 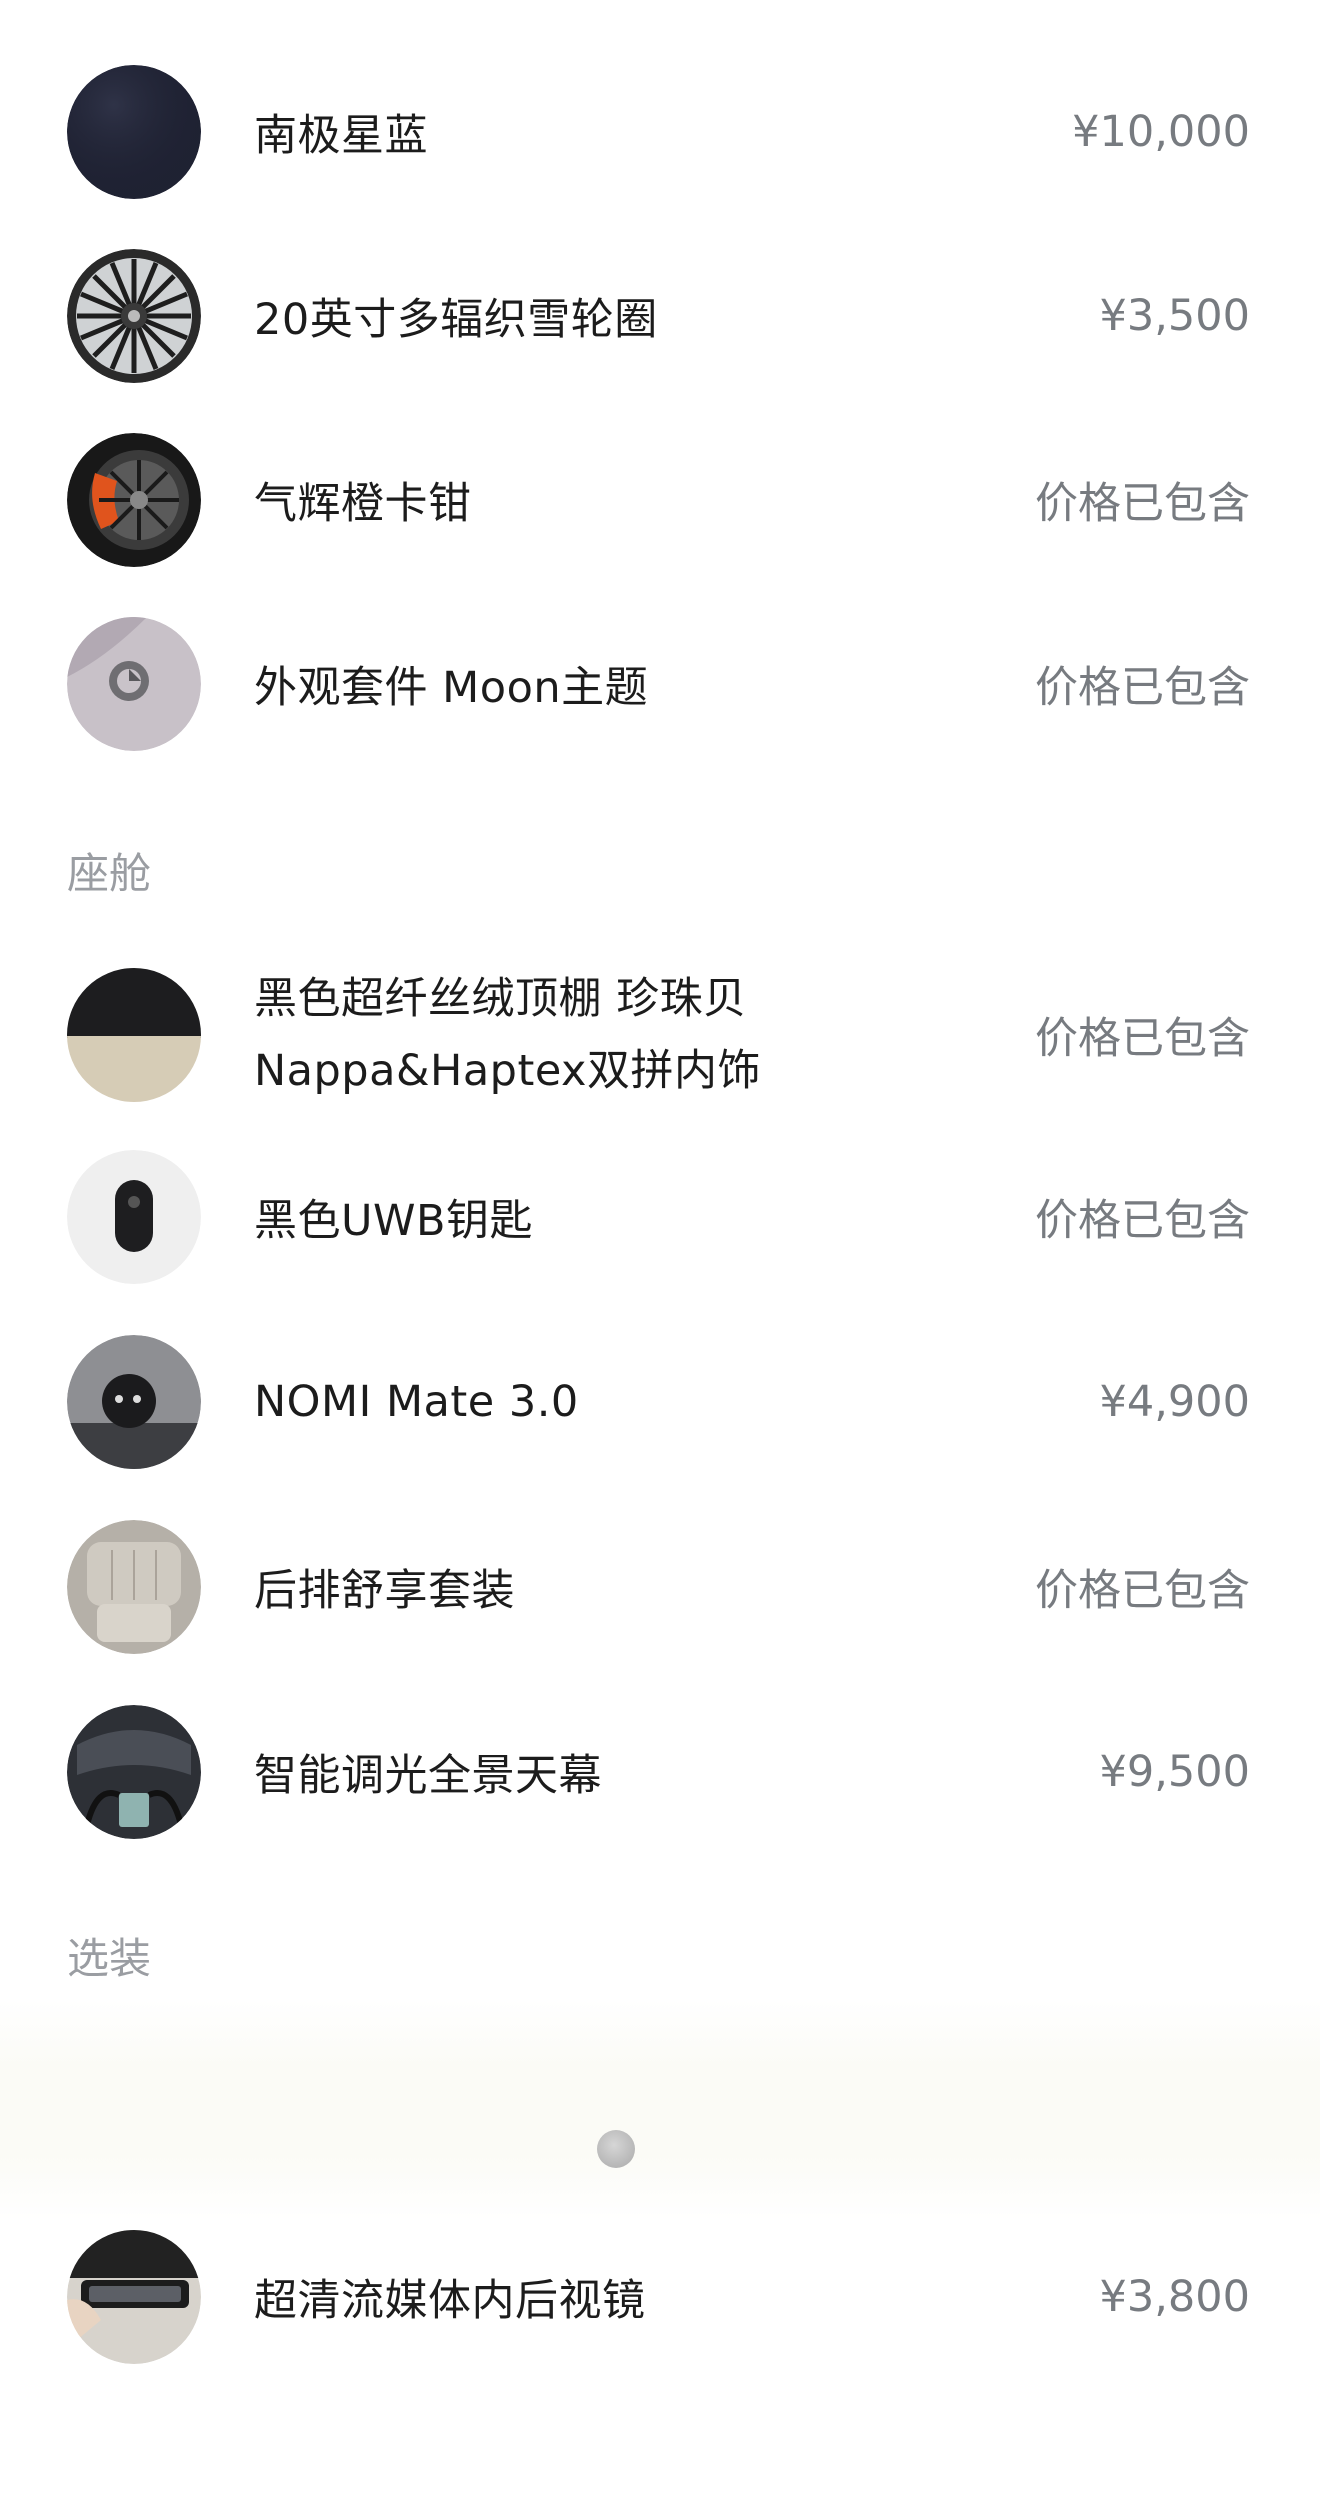 I want to click on list-item-panoramic-roof: 智能调光全景天幕 ¥9,500, so click(x=660, y=1772).